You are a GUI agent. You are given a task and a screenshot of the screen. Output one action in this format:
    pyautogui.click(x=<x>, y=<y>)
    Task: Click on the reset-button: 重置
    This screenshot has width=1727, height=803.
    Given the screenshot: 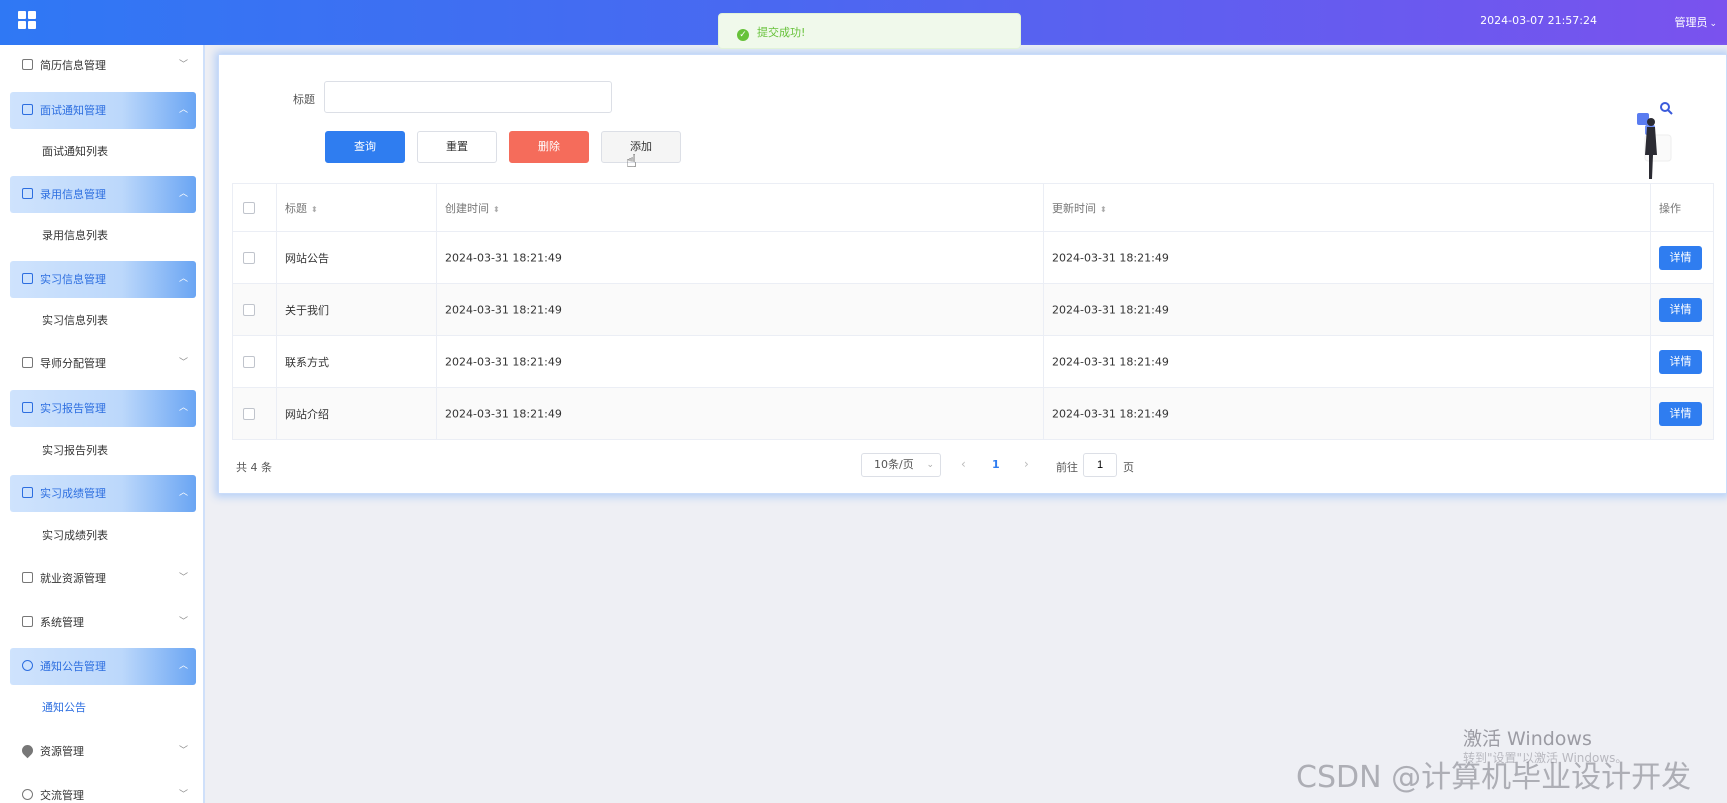 What is the action you would take?
    pyautogui.click(x=457, y=147)
    